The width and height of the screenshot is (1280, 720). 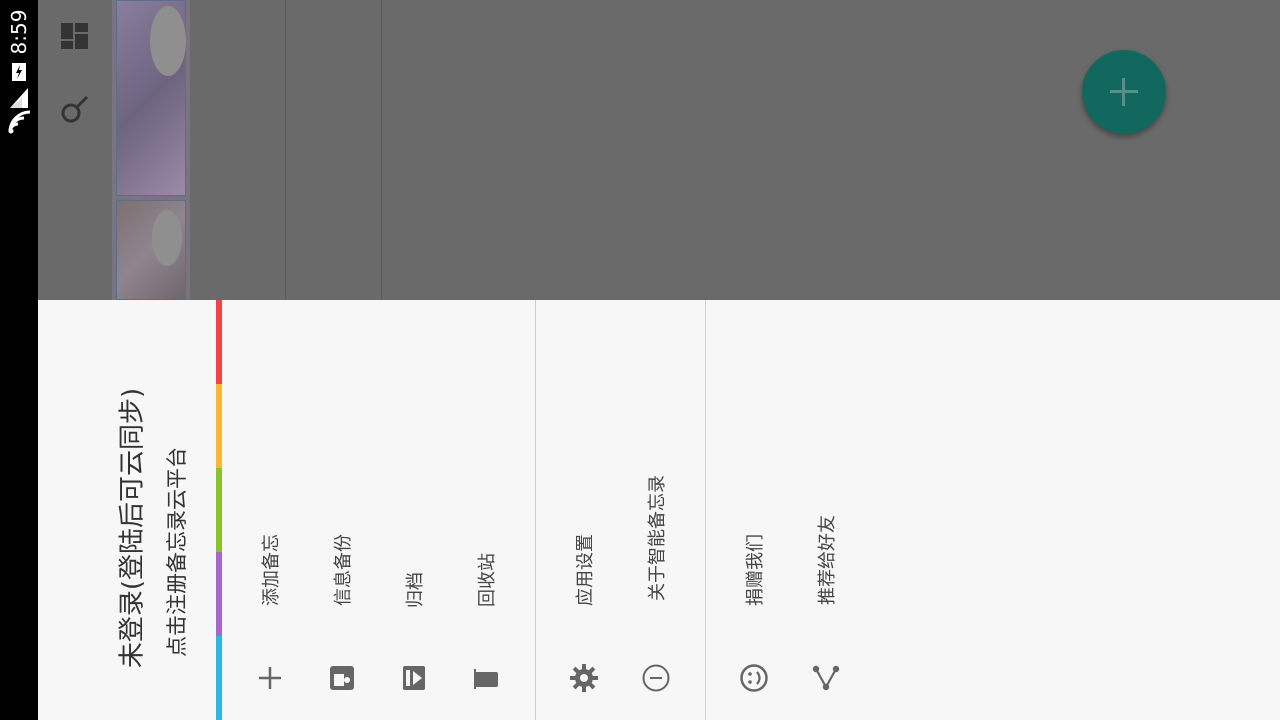 What do you see at coordinates (132, 528) in the screenshot?
I see `login-title: 未登录(登陆后可云同步)` at bounding box center [132, 528].